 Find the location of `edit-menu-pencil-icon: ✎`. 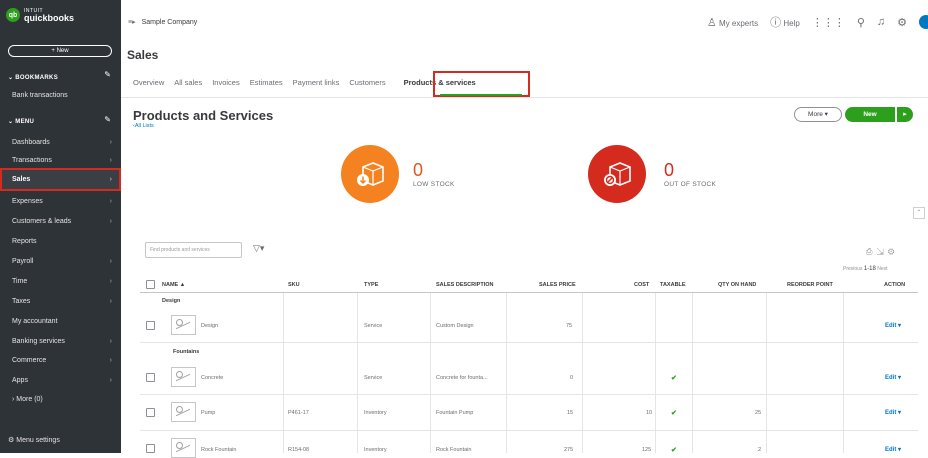

edit-menu-pencil-icon: ✎ is located at coordinates (107, 119).